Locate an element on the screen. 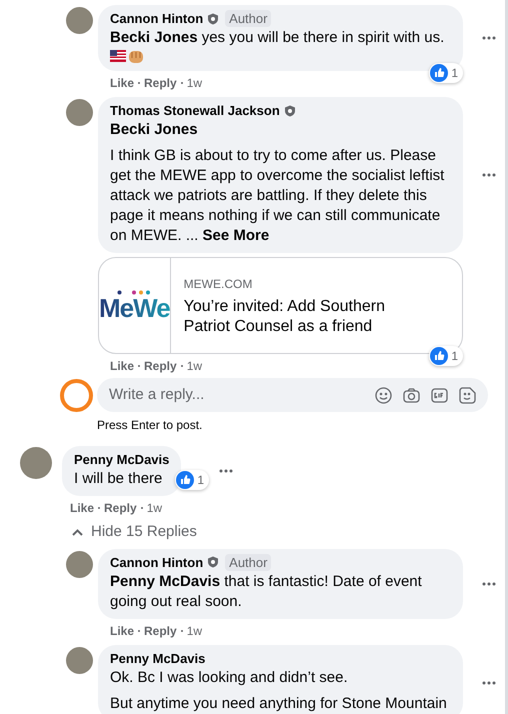  comment-text: But anytime you need anything for Stone Mountain is located at coordinates (279, 704).